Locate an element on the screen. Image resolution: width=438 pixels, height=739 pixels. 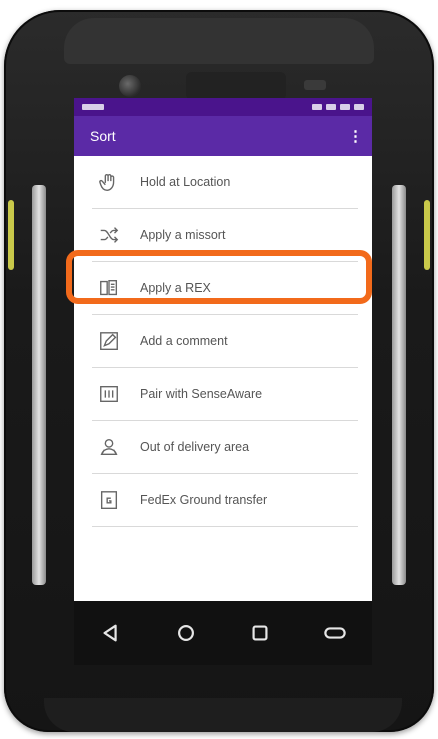
menu-item-out-of-delivery-area: Out of delivery area is located at coordinates (225, 447).